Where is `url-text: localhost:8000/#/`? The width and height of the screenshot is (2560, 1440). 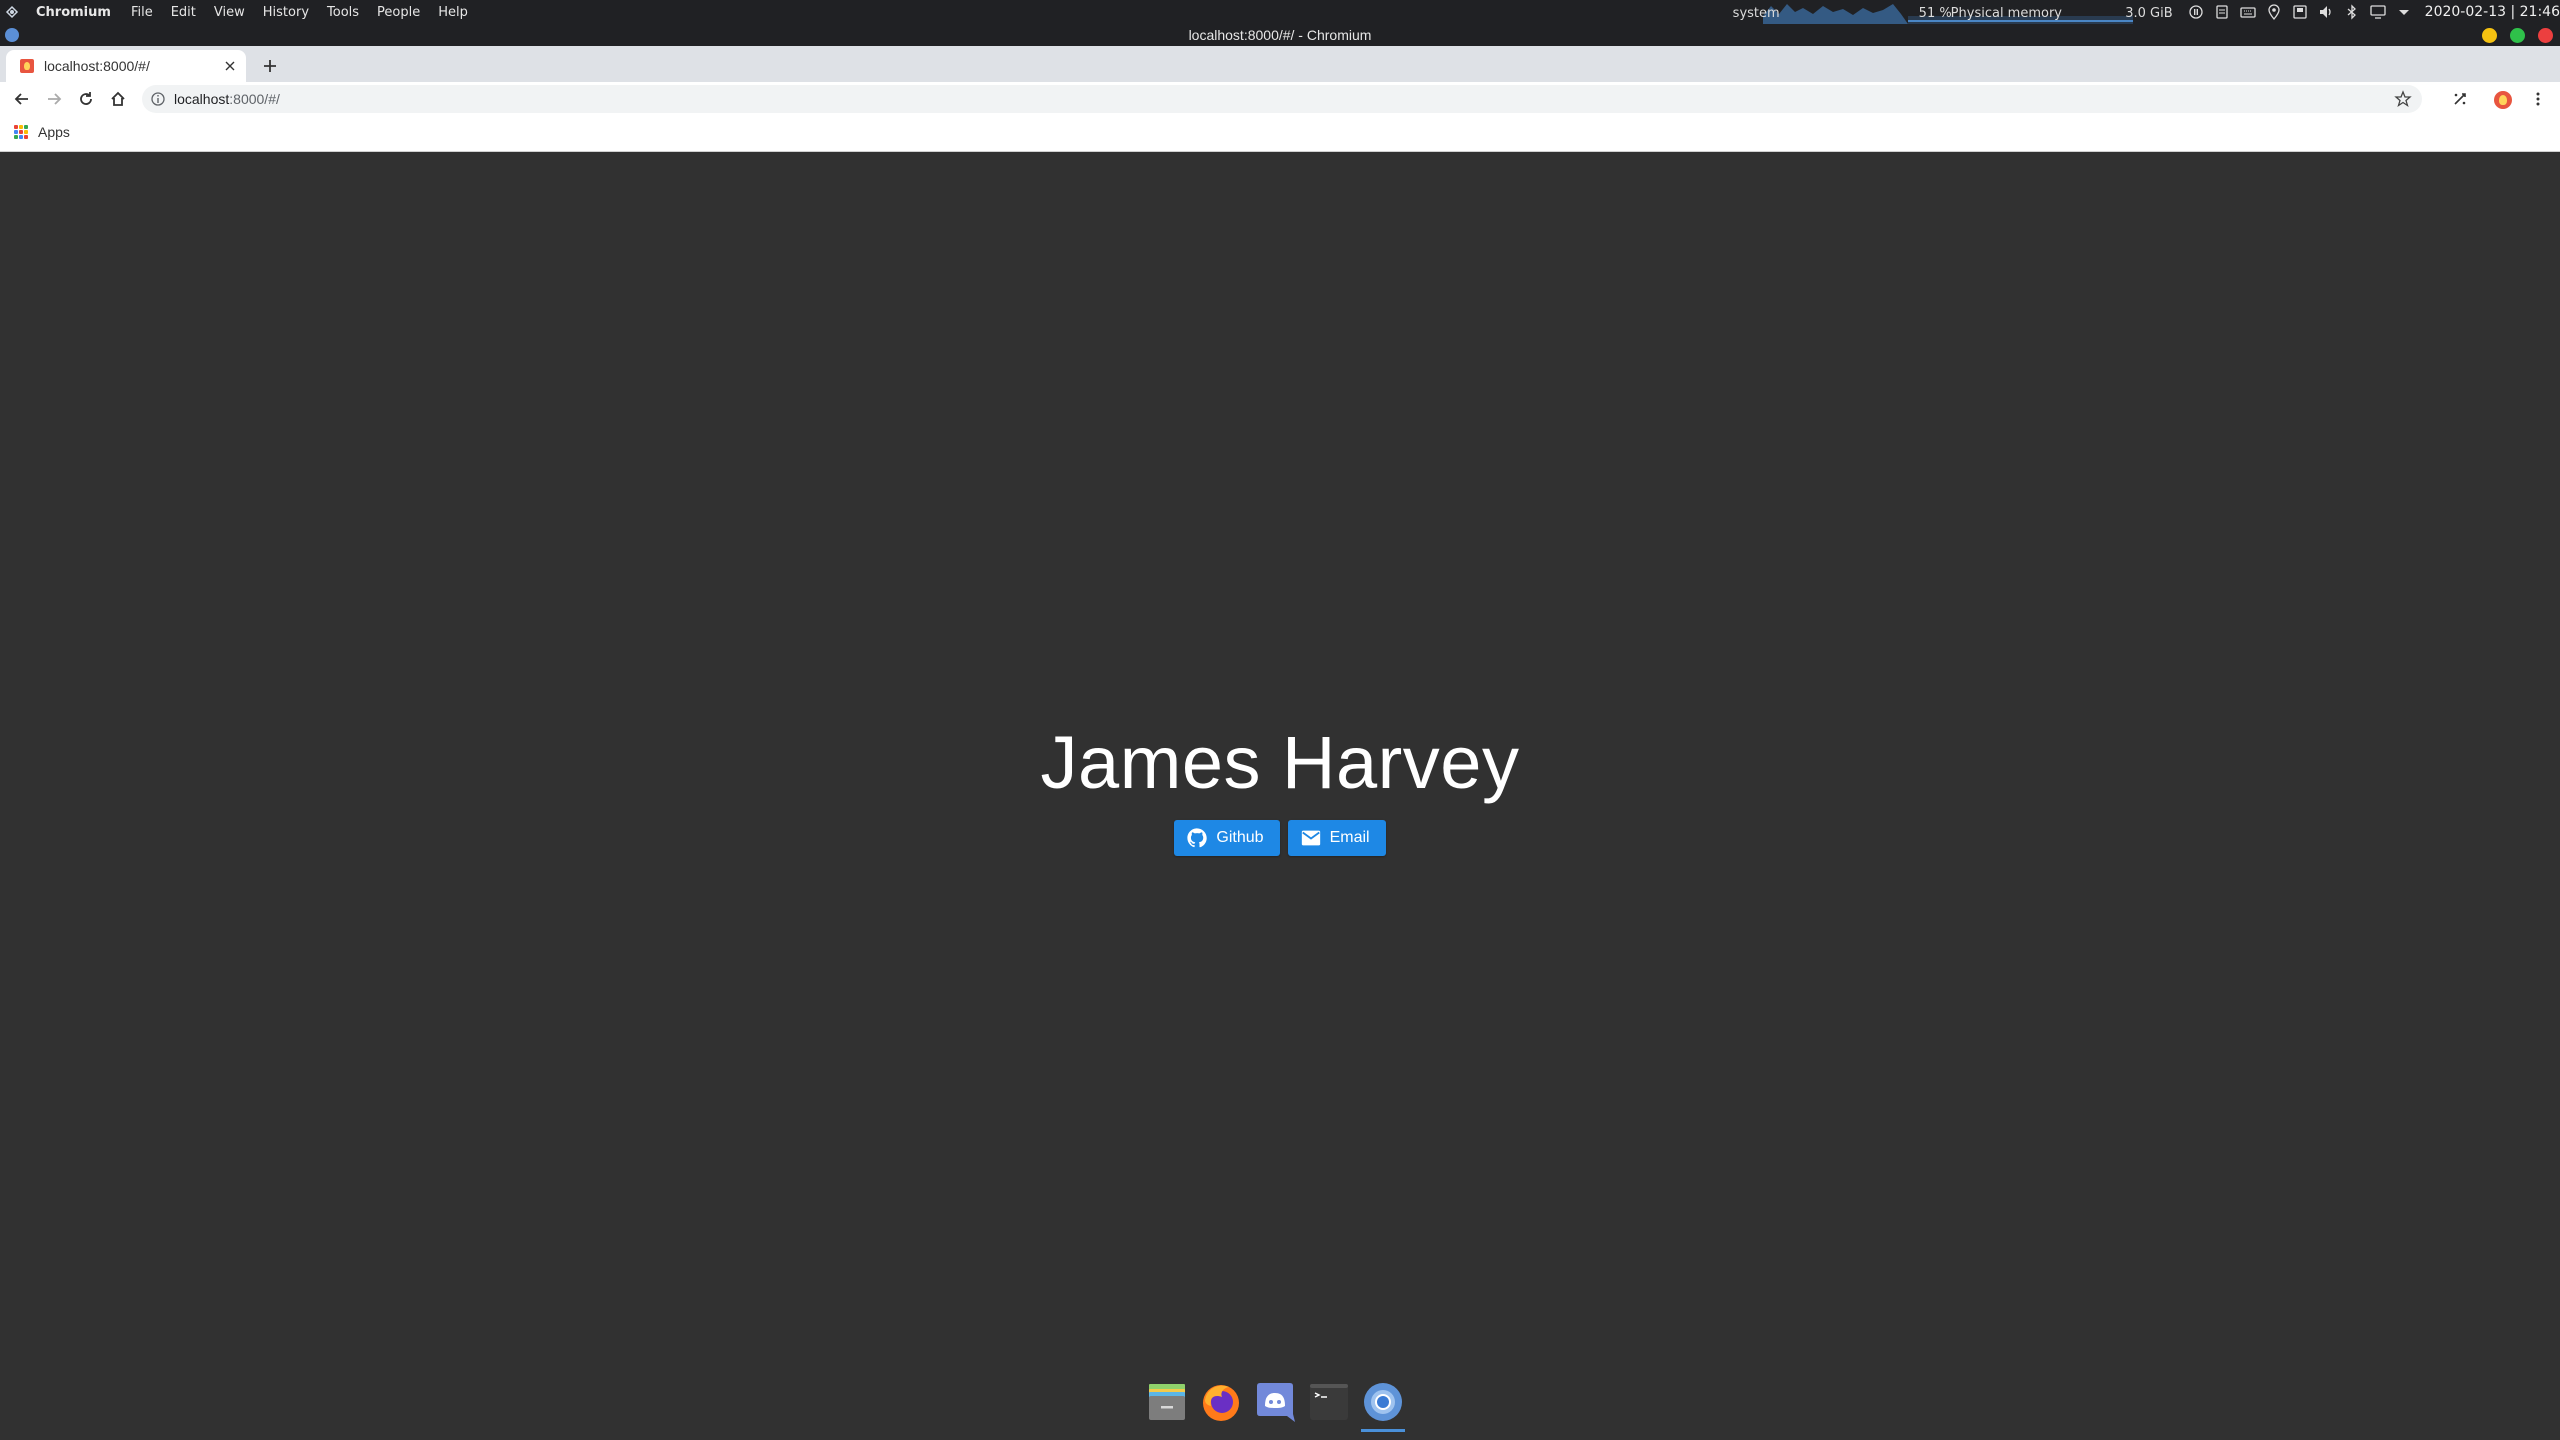 url-text: localhost:8000/#/ is located at coordinates (227, 99).